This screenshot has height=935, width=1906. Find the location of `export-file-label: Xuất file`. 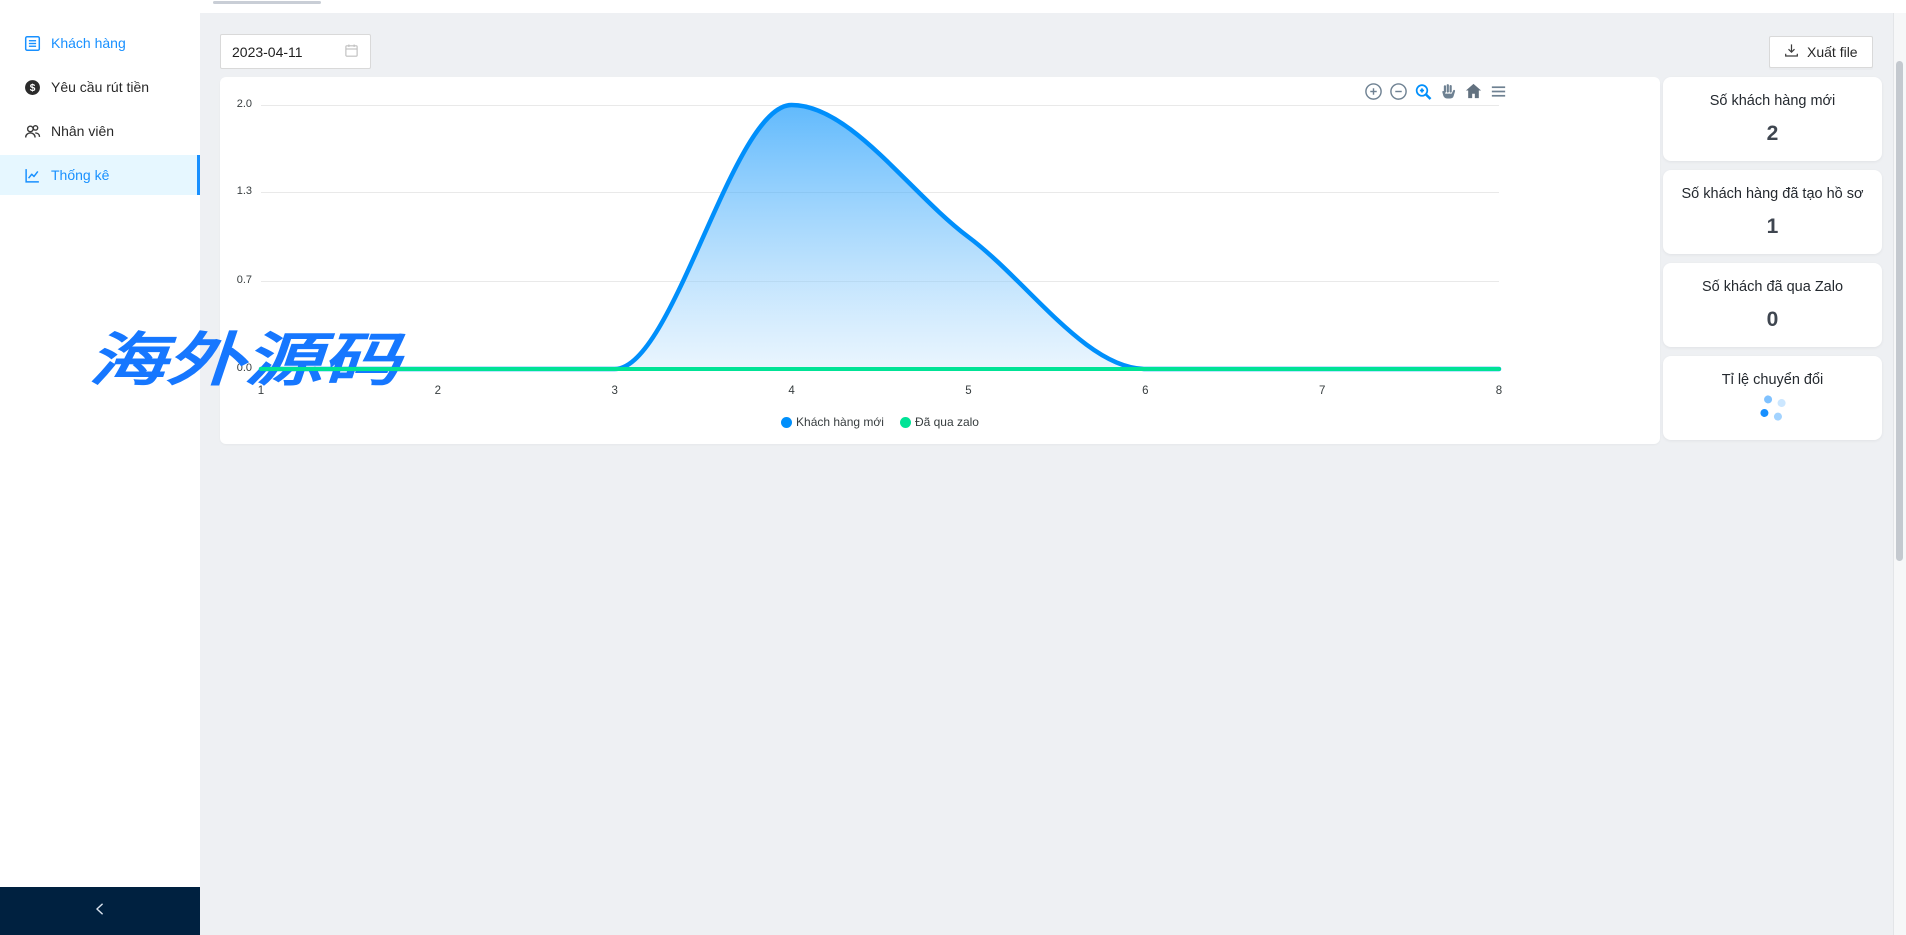

export-file-label: Xuất file is located at coordinates (1832, 52).